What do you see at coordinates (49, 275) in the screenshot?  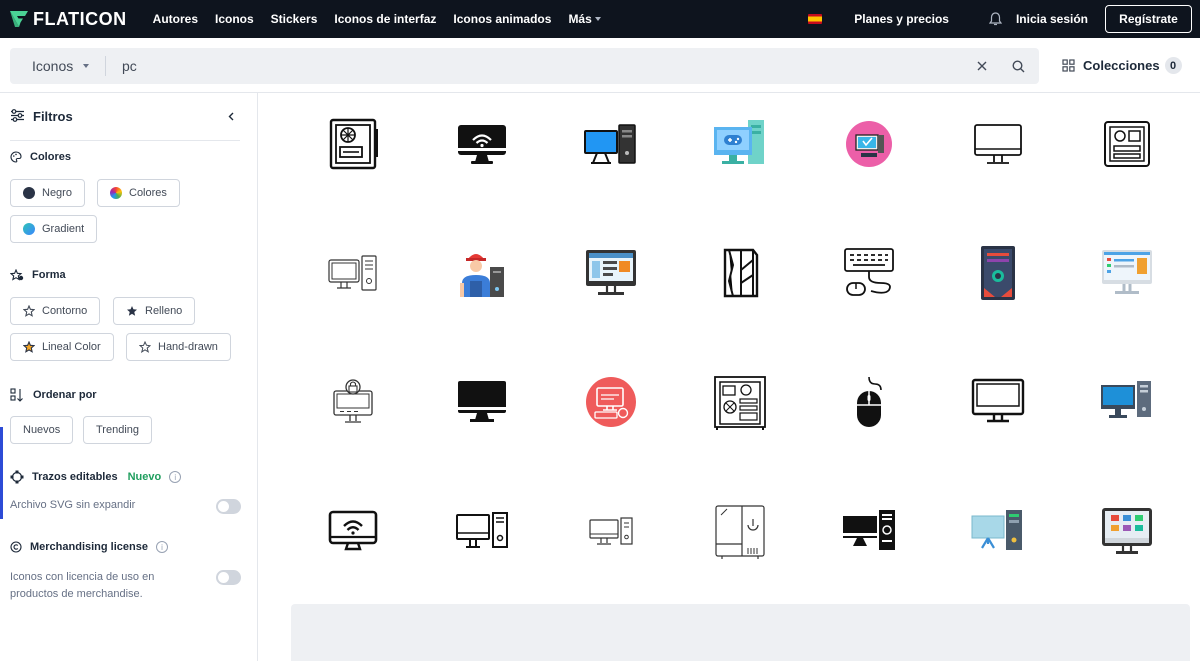 I see `shape-label: Forma` at bounding box center [49, 275].